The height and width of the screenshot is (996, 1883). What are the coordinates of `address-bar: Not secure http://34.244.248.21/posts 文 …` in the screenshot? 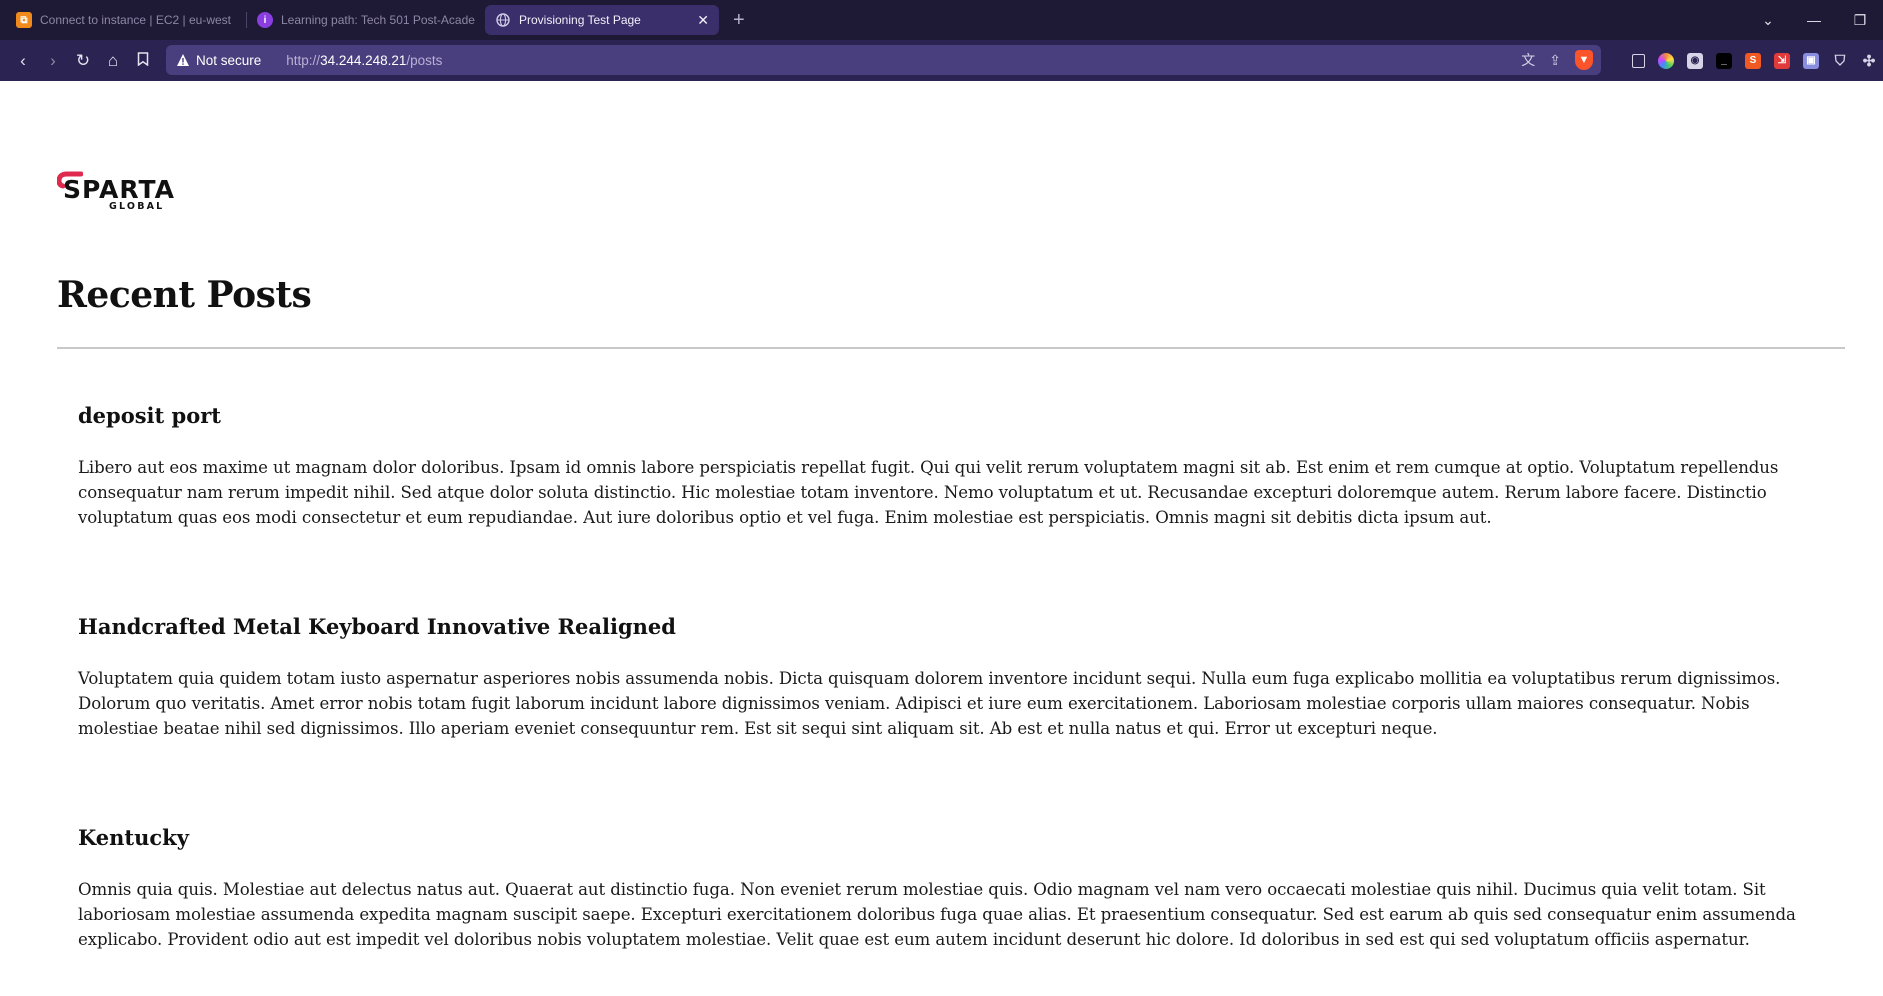 It's located at (883, 60).